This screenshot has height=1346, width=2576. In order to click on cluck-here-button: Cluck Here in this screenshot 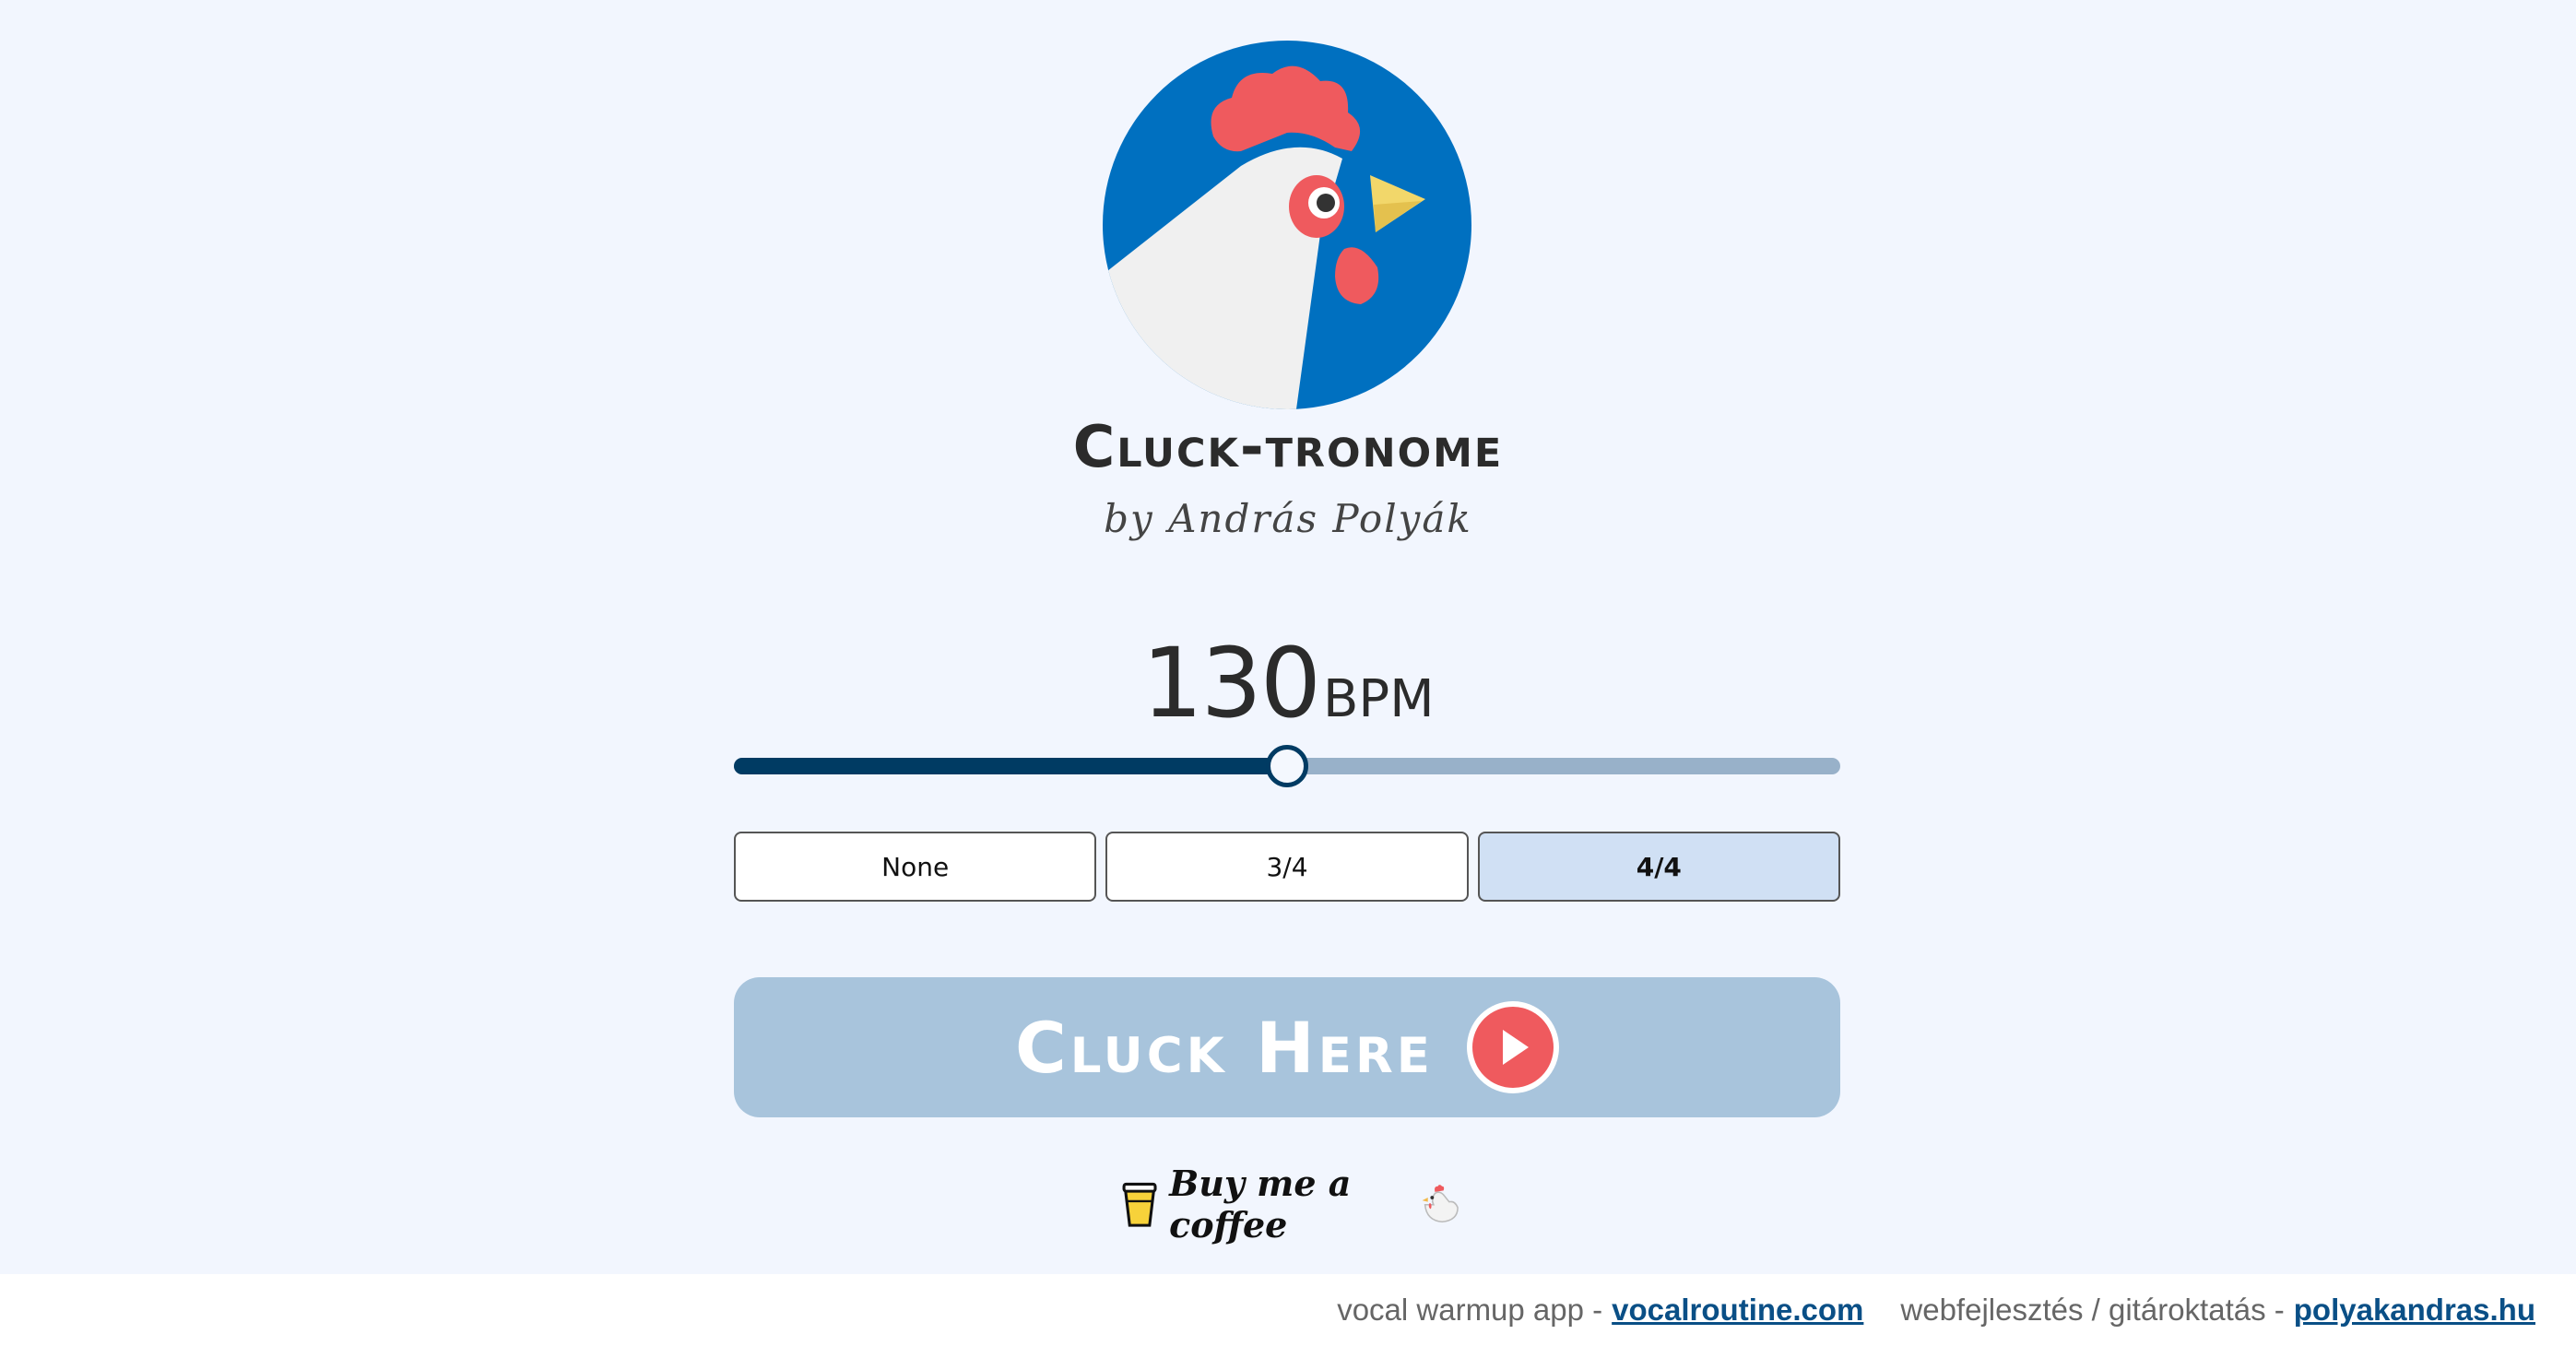, I will do `click(1287, 1047)`.